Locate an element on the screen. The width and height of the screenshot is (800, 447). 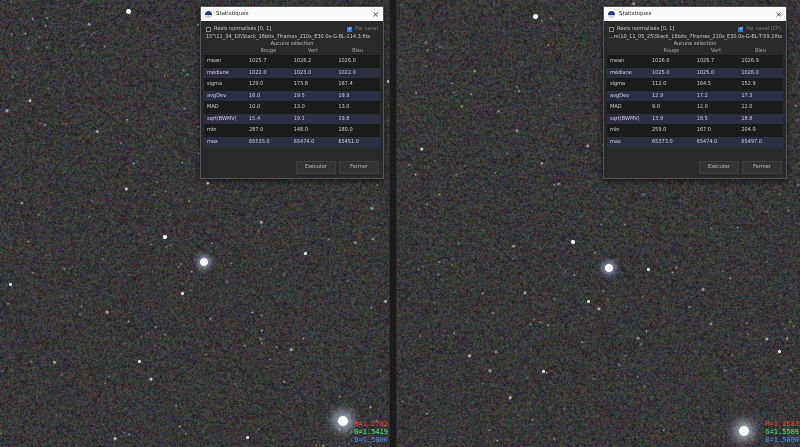
value-green: 164.5 is located at coordinates (716, 84).